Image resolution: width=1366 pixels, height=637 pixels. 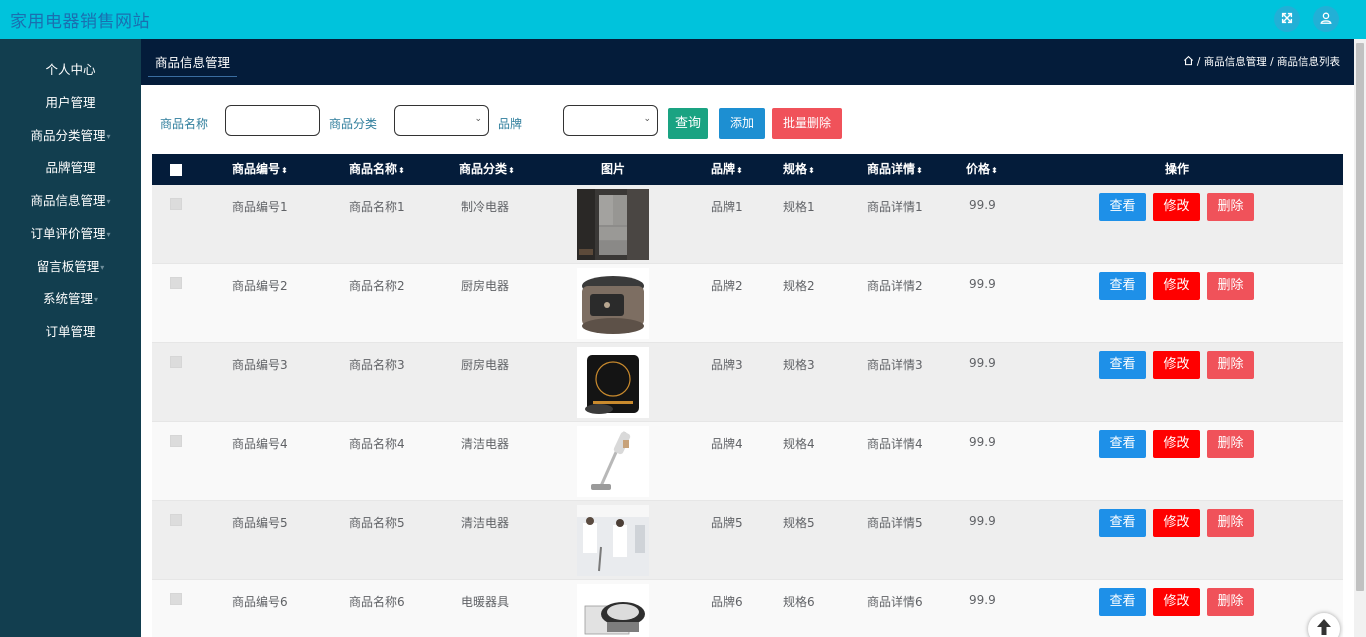 I want to click on breadcrumb: / 商品信息管理 / 商品信息列表, so click(x=1261, y=61).